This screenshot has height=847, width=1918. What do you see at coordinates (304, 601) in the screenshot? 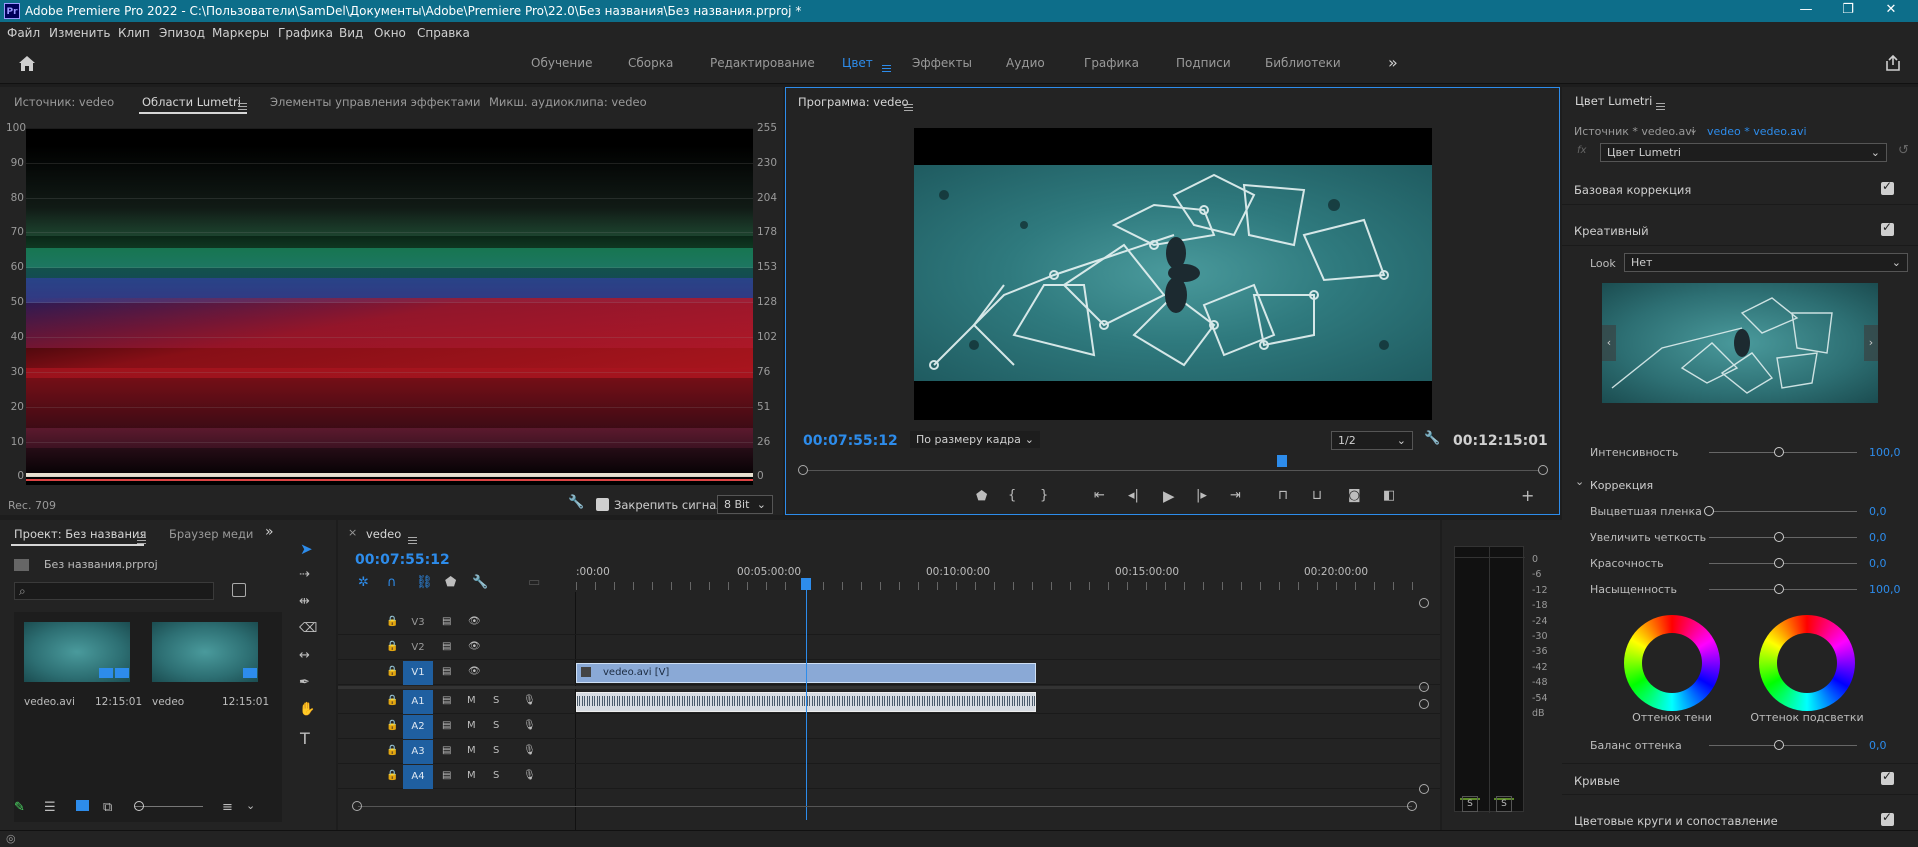
I see `ripple-edit-tool-icon: ⇹` at bounding box center [304, 601].